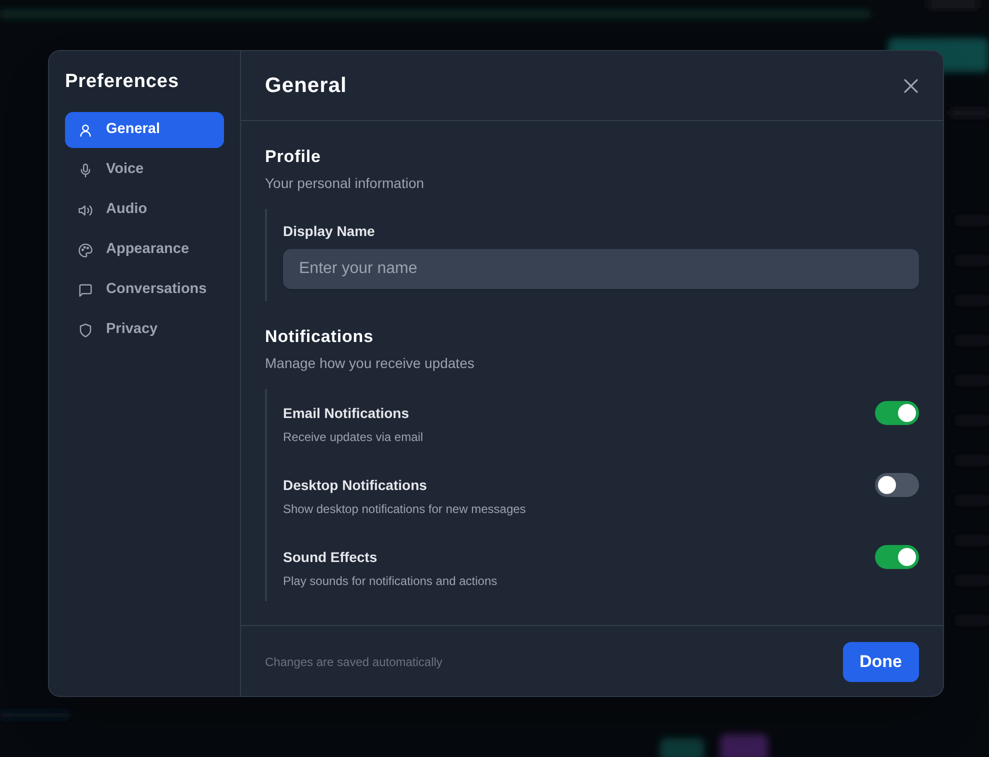 This screenshot has width=989, height=757. What do you see at coordinates (329, 231) in the screenshot?
I see `field-label: Display Name` at bounding box center [329, 231].